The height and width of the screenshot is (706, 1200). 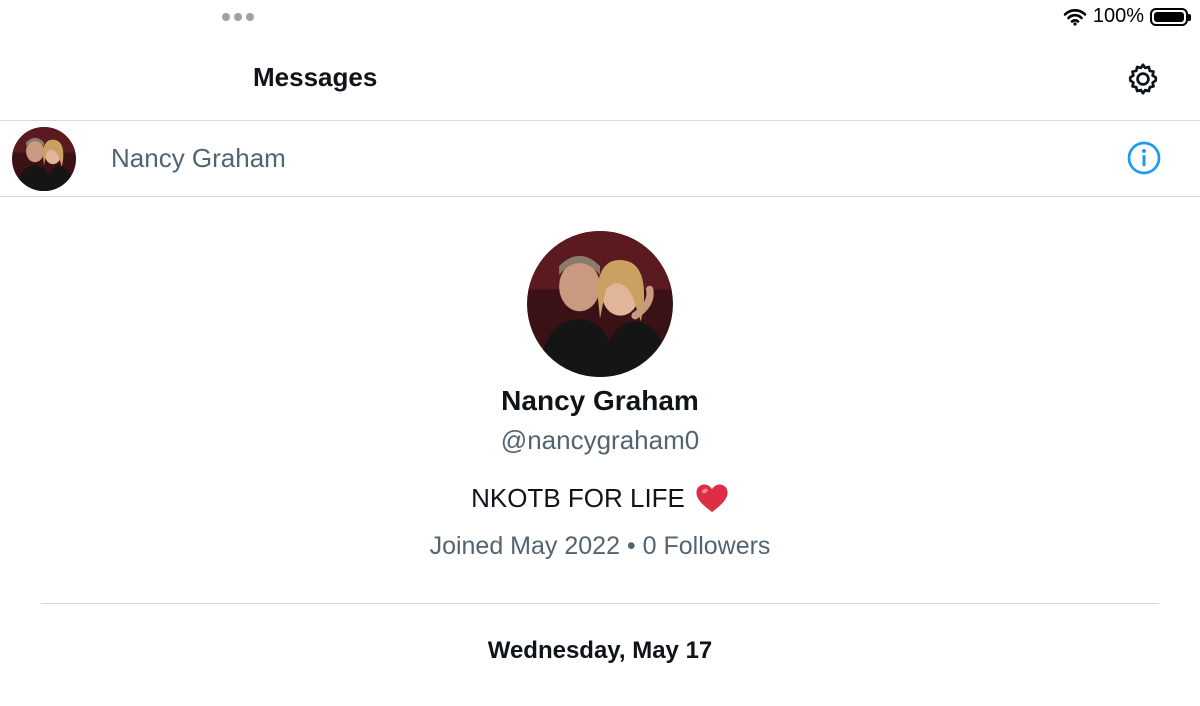 I want to click on profile-bio-text: NKOTB FOR LIFE, so click(x=578, y=497).